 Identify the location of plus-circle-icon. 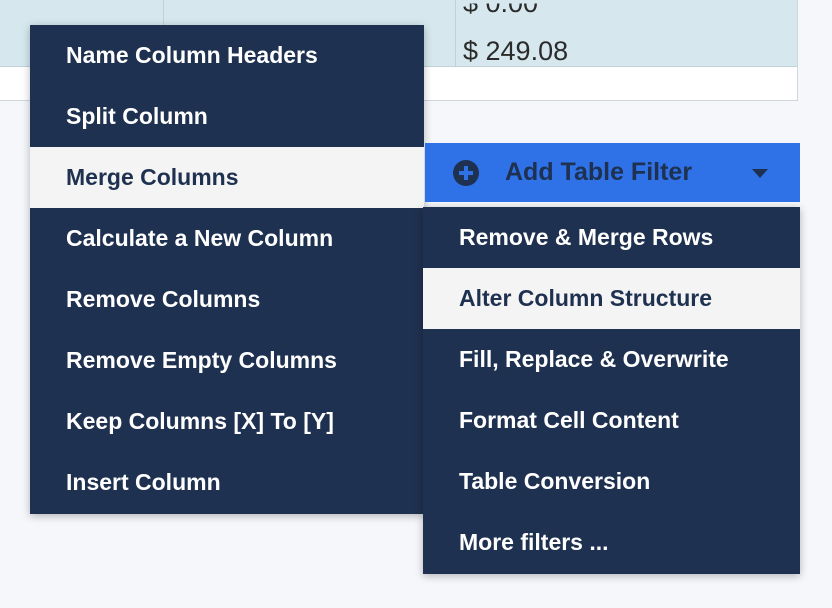
(466, 172).